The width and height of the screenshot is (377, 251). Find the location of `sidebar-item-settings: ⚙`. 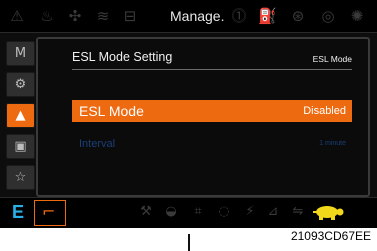

sidebar-item-settings: ⚙ is located at coordinates (20, 84).